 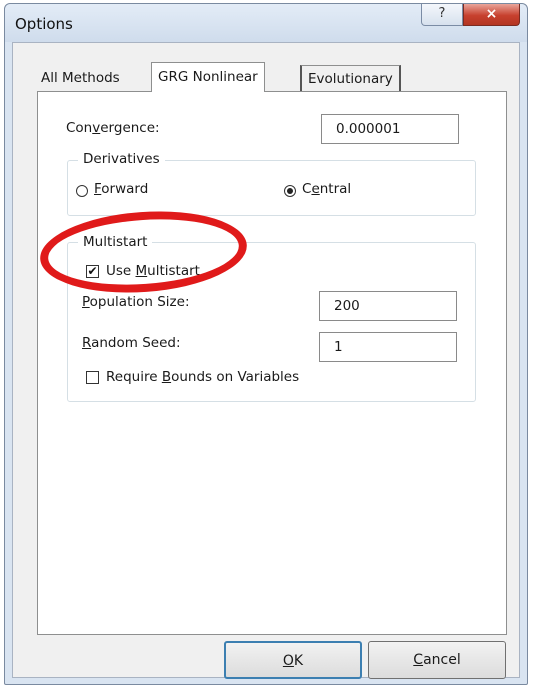 What do you see at coordinates (113, 128) in the screenshot?
I see `convergence-label: Convergence:` at bounding box center [113, 128].